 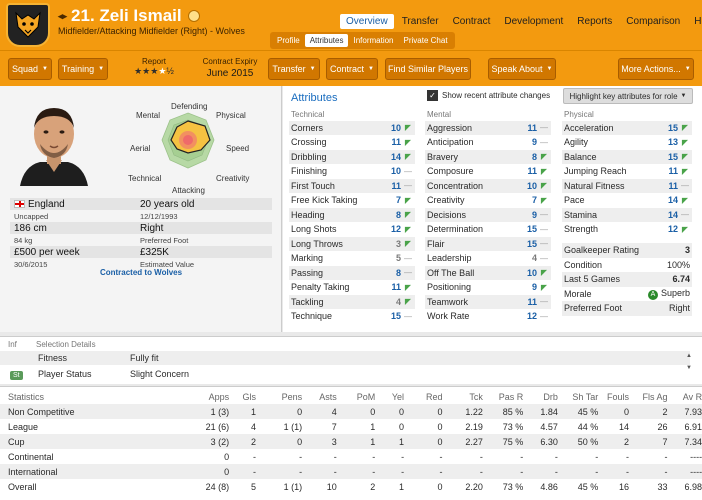 I want to click on training-button: Training ▼, so click(x=83, y=69).